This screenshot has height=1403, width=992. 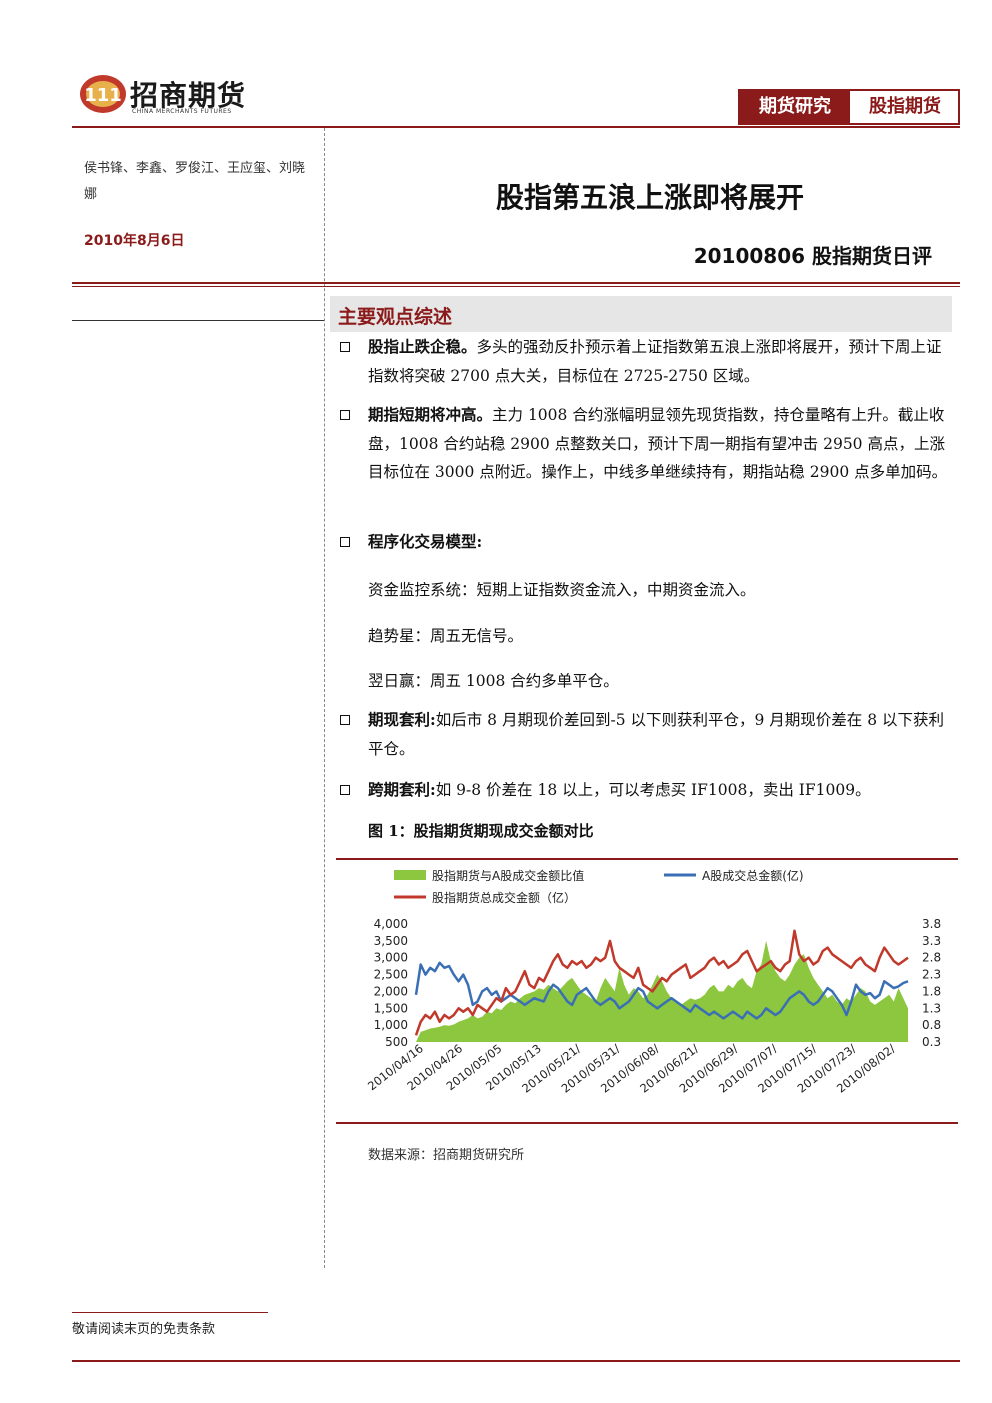 What do you see at coordinates (931, 1008) in the screenshot?
I see `y2-tick-label: 1.3` at bounding box center [931, 1008].